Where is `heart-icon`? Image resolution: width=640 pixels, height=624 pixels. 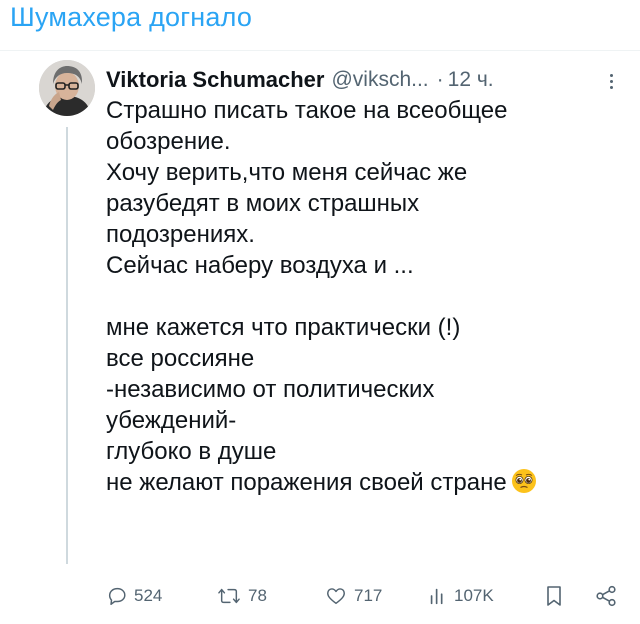 heart-icon is located at coordinates (336, 596).